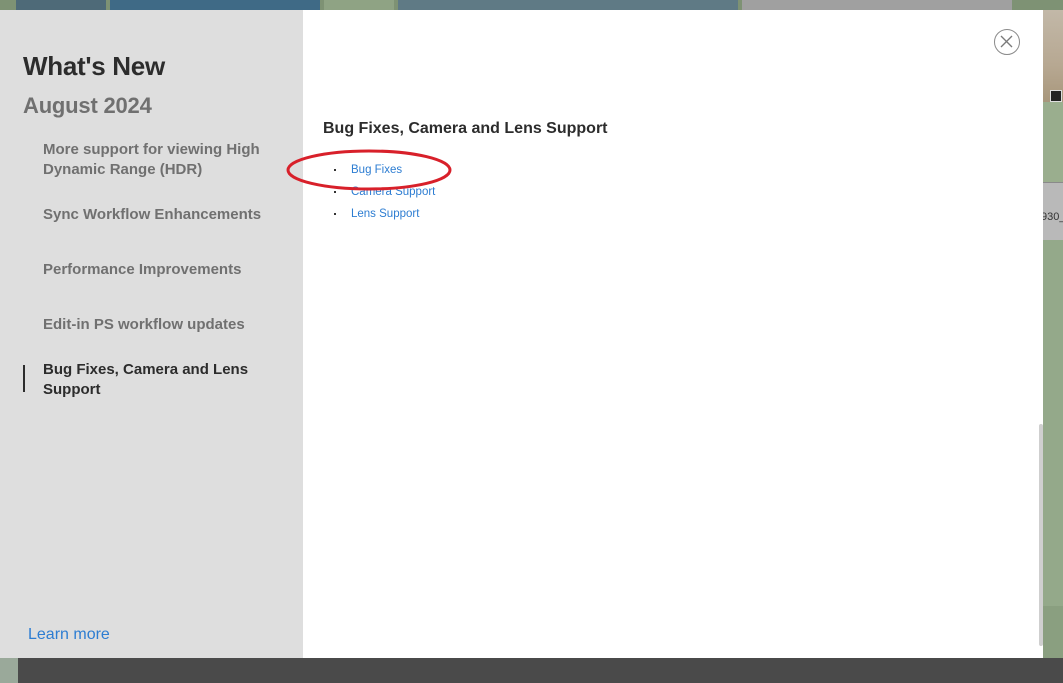 The width and height of the screenshot is (1063, 683). I want to click on list-item: Bug Fixes, so click(384, 171).